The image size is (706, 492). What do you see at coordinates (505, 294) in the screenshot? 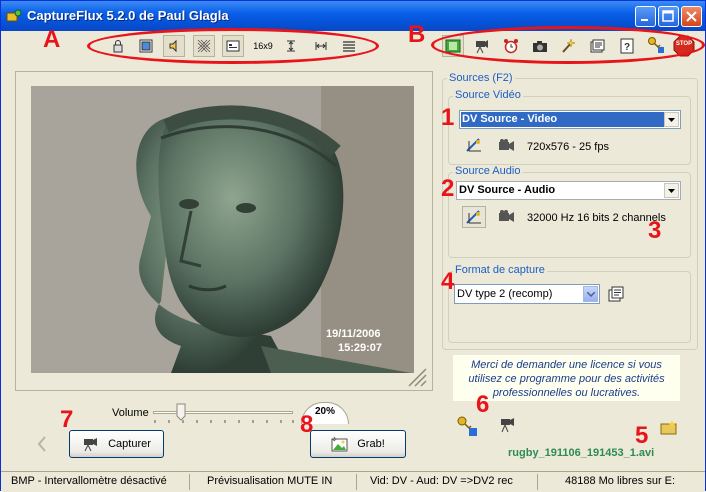
I see `capture-format-value: DV type 2 (recomp)` at bounding box center [505, 294].